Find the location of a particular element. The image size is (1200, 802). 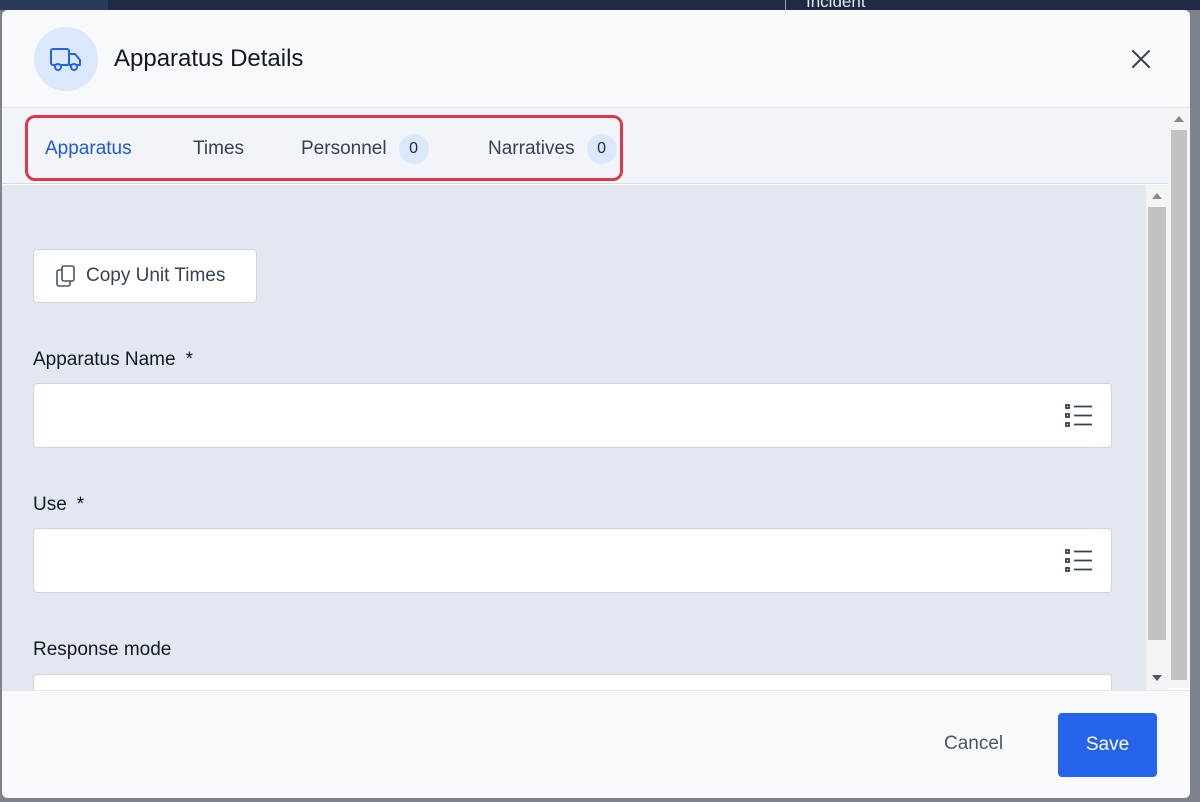

tab-personnel: Personnel 0 is located at coordinates (365, 149).